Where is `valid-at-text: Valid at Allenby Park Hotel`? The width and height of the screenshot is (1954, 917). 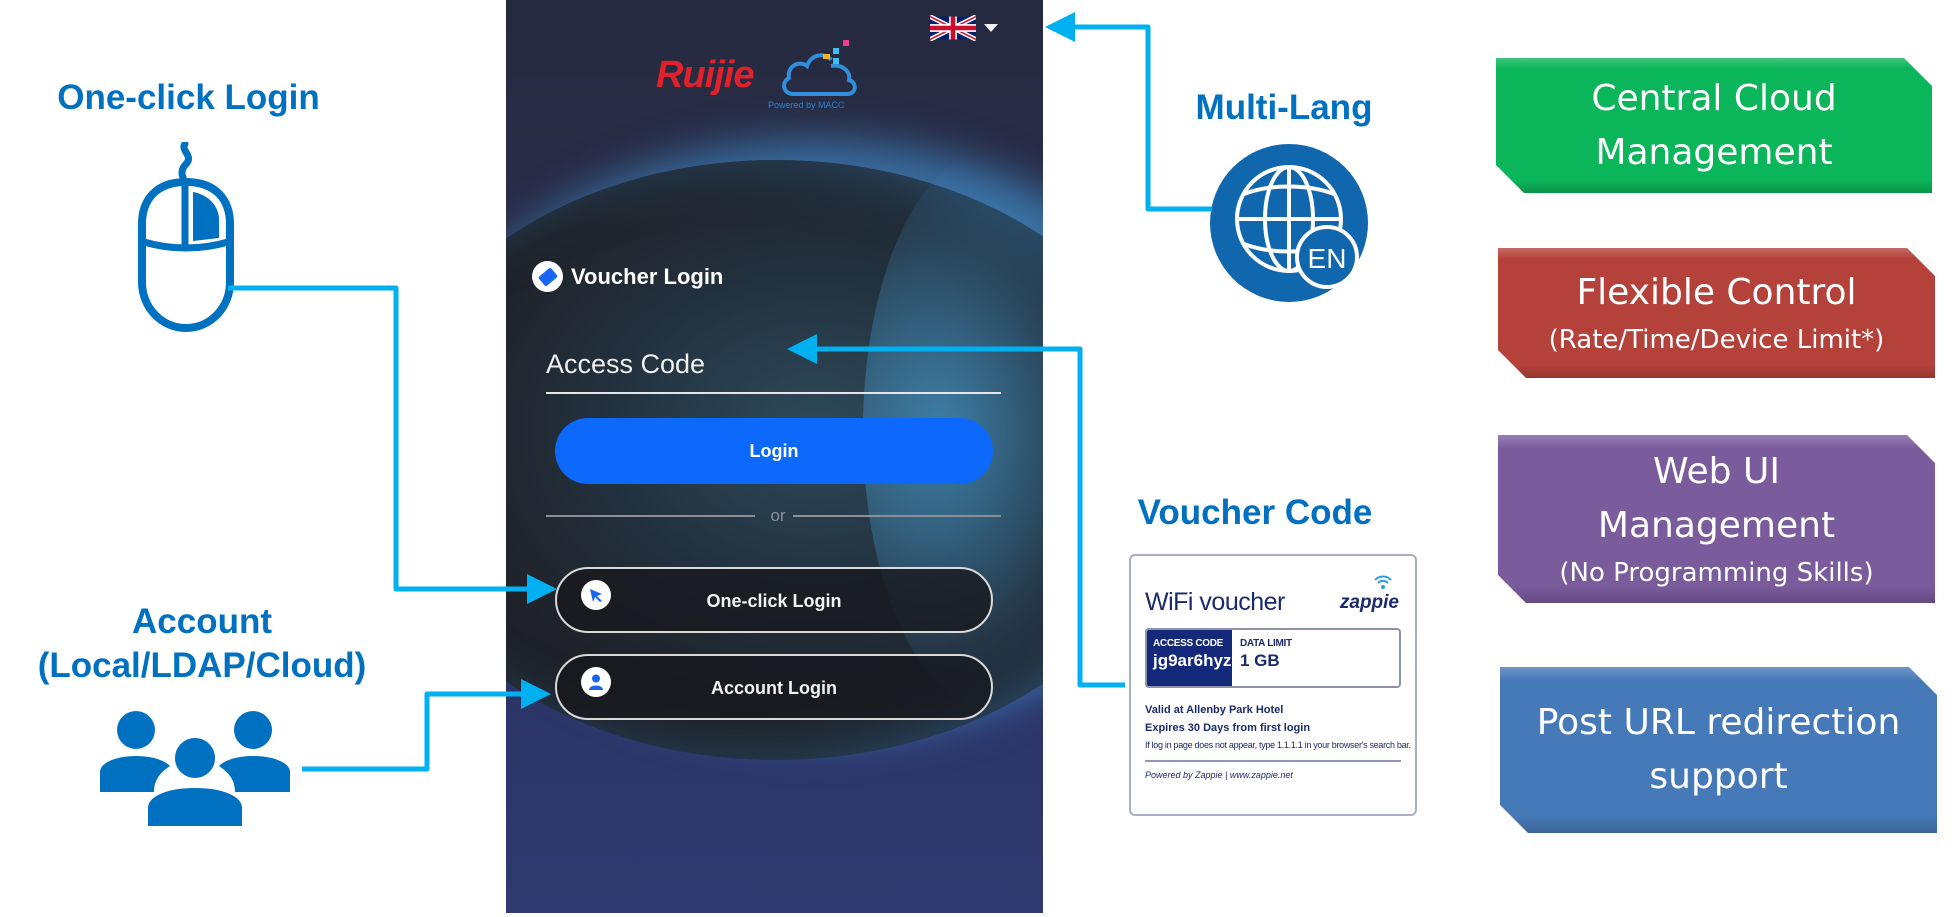 valid-at-text: Valid at Allenby Park Hotel is located at coordinates (1214, 710).